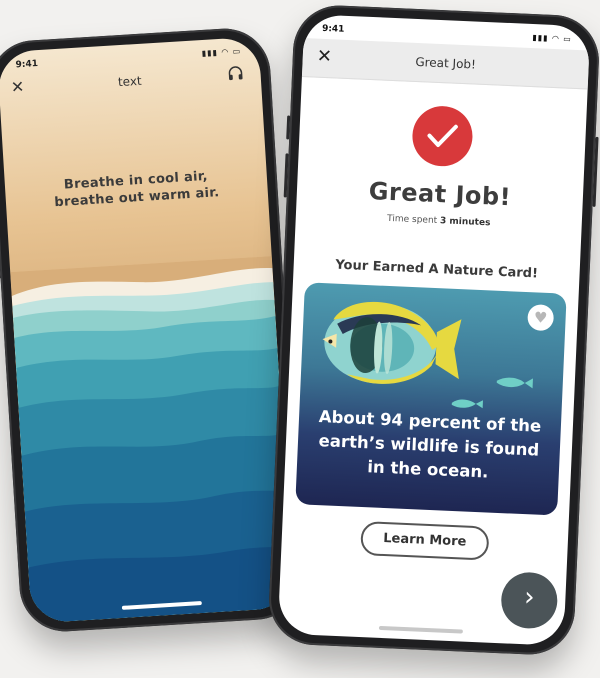 The width and height of the screenshot is (600, 678). Describe the element at coordinates (540, 317) in the screenshot. I see `heart-glyph: ♥` at that location.